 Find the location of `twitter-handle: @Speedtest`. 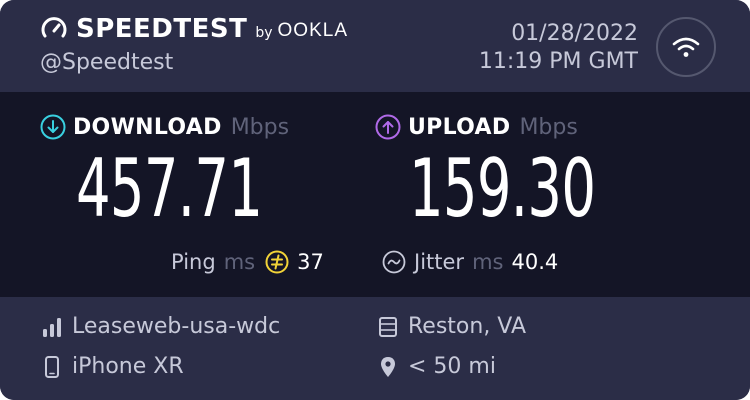

twitter-handle: @Speedtest is located at coordinates (106, 62).